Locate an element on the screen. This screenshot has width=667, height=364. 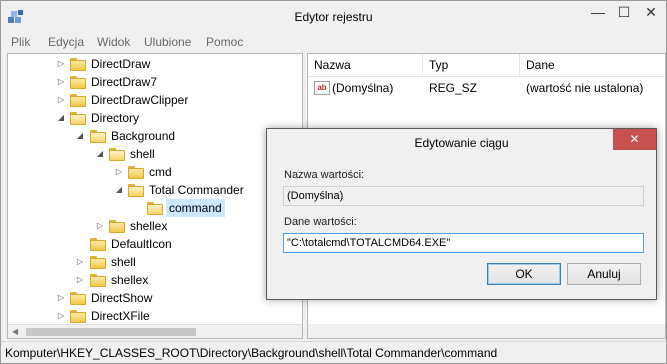
header-divider is located at coordinates (486, 76).